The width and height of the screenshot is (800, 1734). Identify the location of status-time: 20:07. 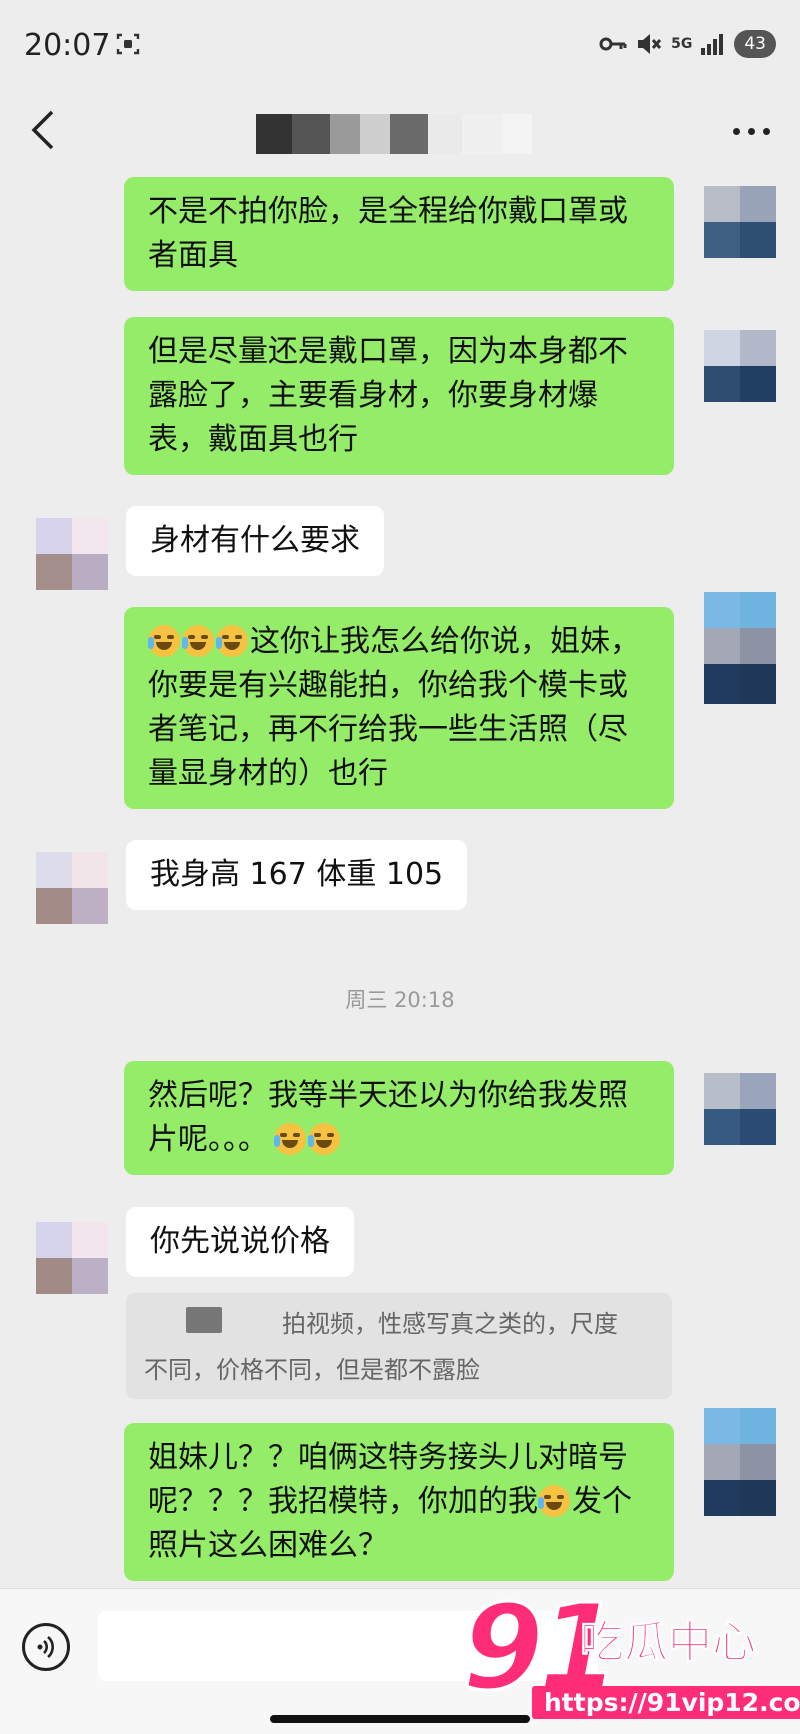
(67, 45).